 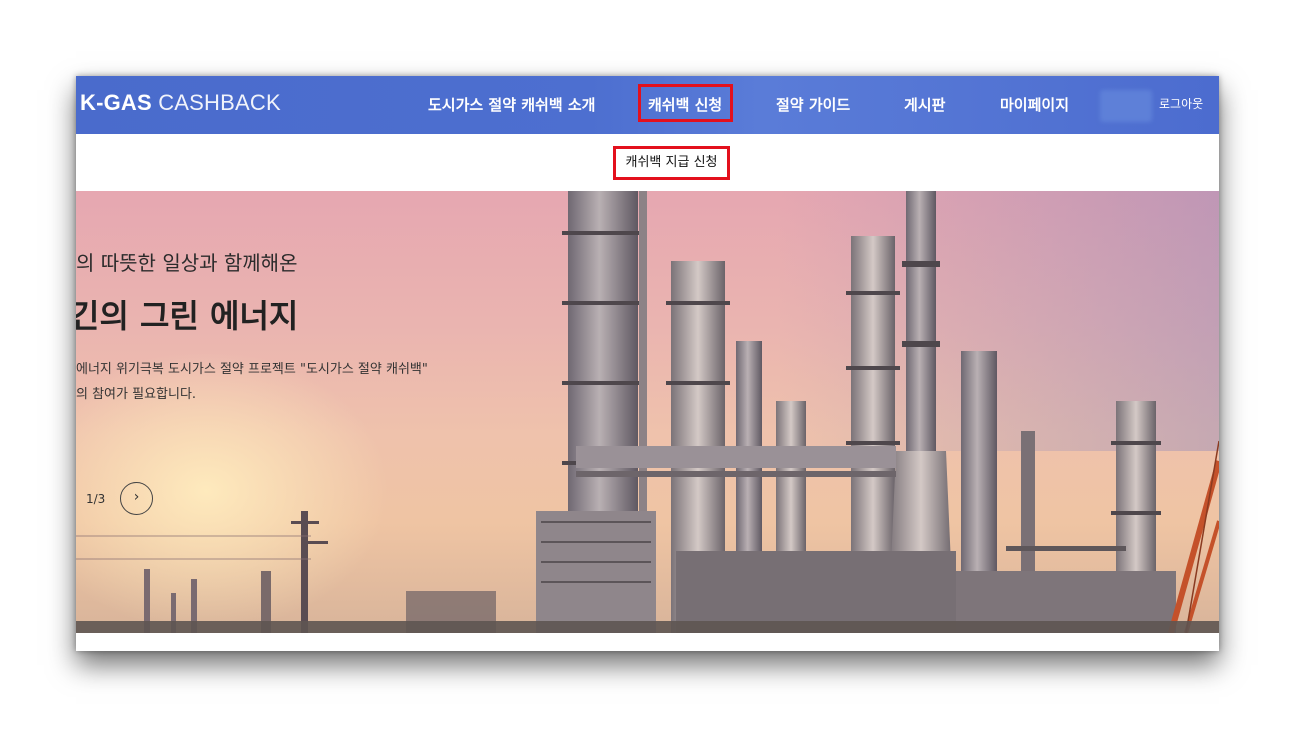 What do you see at coordinates (813, 104) in the screenshot?
I see `nav-saving-guide: 절약 가이드` at bounding box center [813, 104].